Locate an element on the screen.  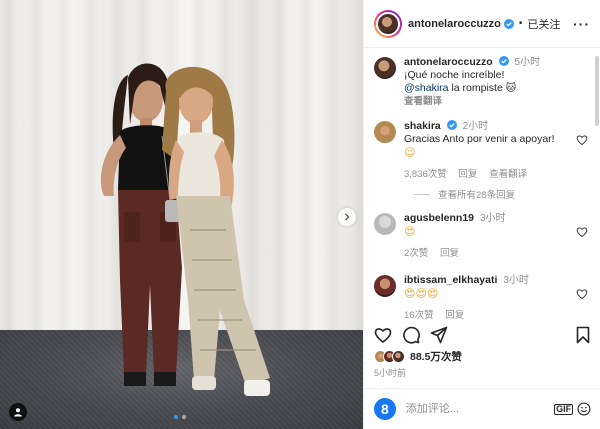
comment-likes: 3,836次赞 is located at coordinates (425, 174).